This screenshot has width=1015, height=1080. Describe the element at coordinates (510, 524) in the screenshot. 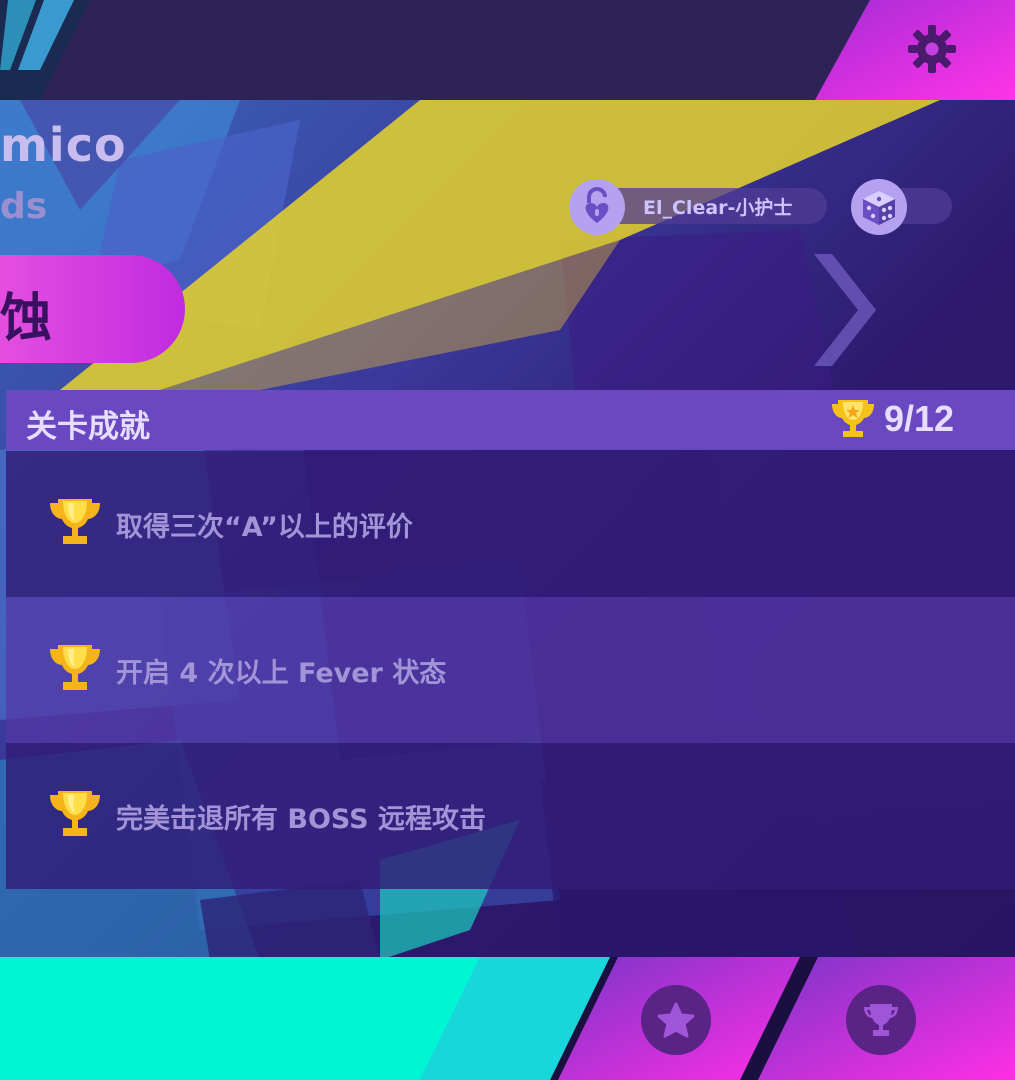

I see `achievement-row: 取得三次“A”以上的评价` at that location.